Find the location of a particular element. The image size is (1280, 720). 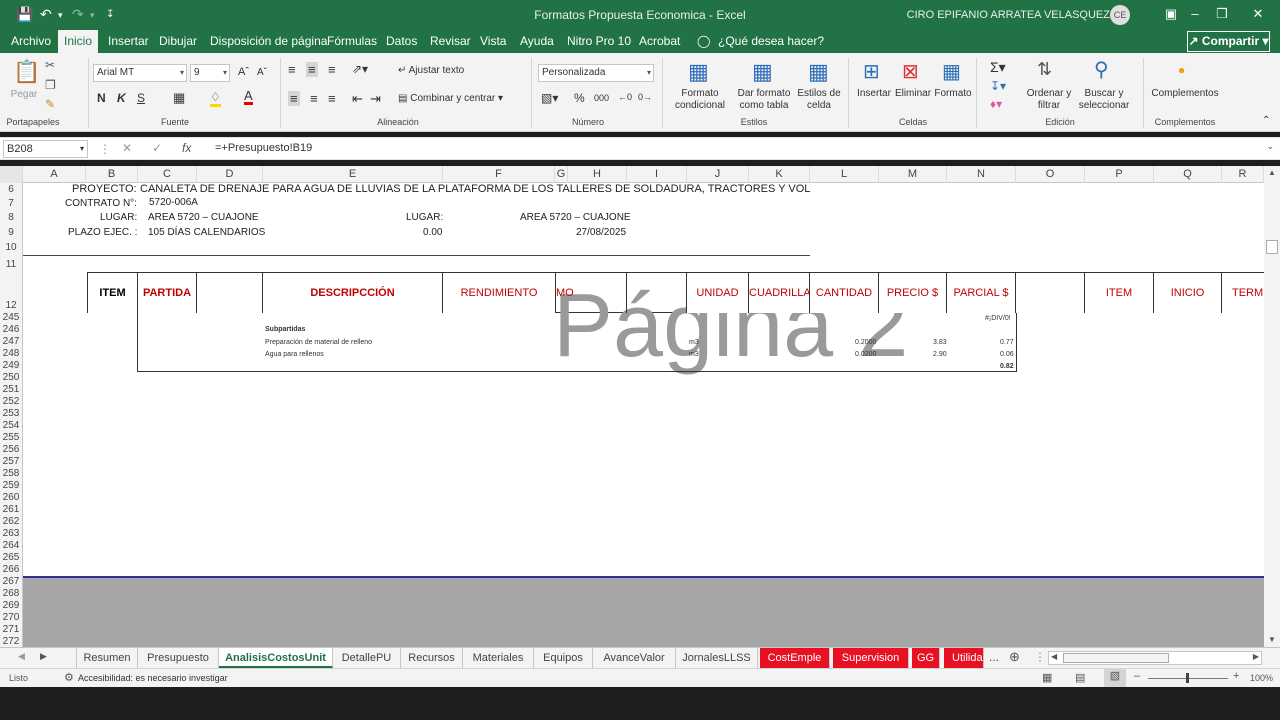

find-select-button: Buscar y seleccionar is located at coordinates (1104, 100).